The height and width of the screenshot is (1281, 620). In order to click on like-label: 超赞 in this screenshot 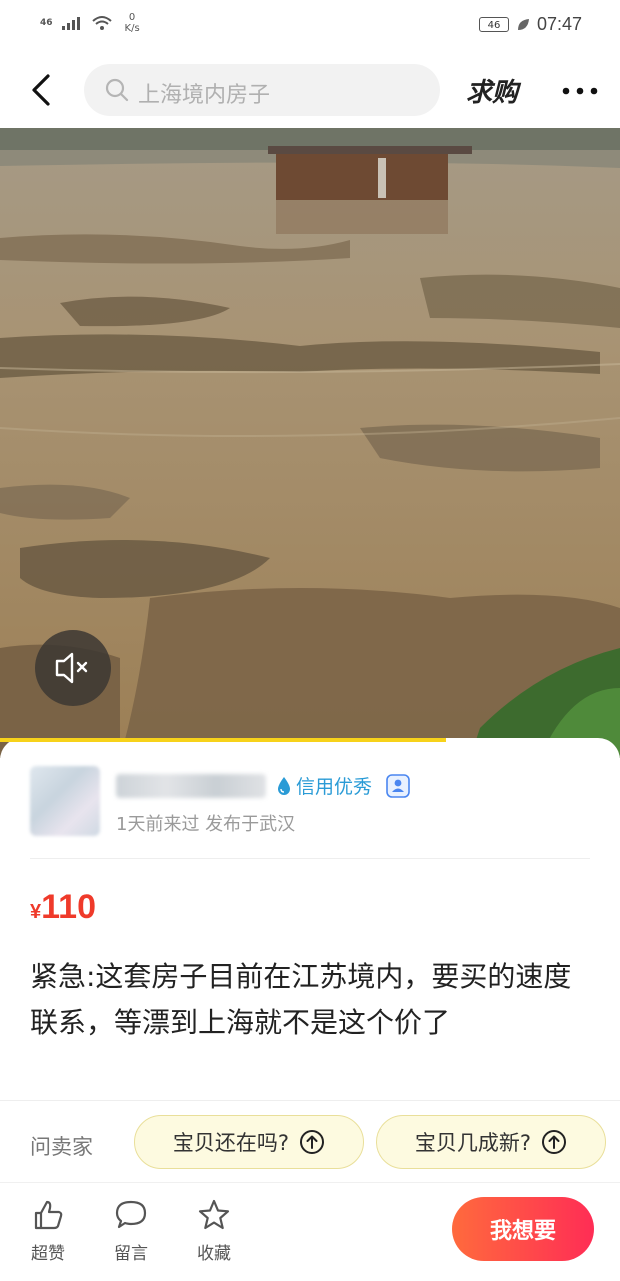, I will do `click(48, 1254)`.